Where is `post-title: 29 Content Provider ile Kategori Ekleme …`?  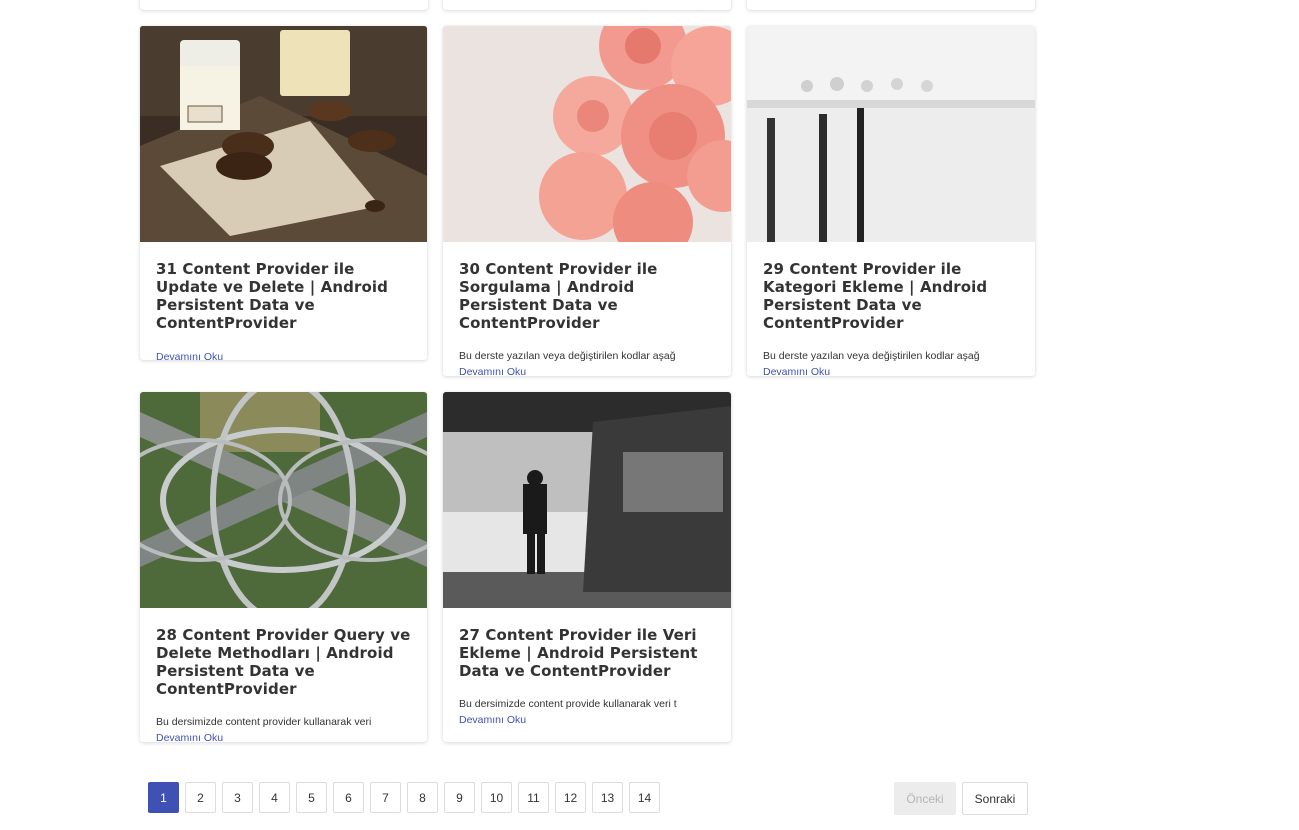 post-title: 29 Content Provider ile Kategori Ekleme … is located at coordinates (891, 296).